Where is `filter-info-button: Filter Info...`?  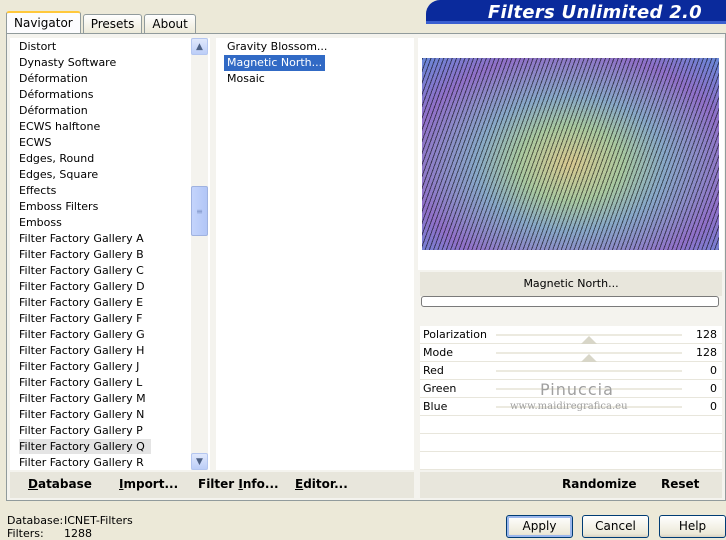 filter-info-button: Filter Info... is located at coordinates (238, 484).